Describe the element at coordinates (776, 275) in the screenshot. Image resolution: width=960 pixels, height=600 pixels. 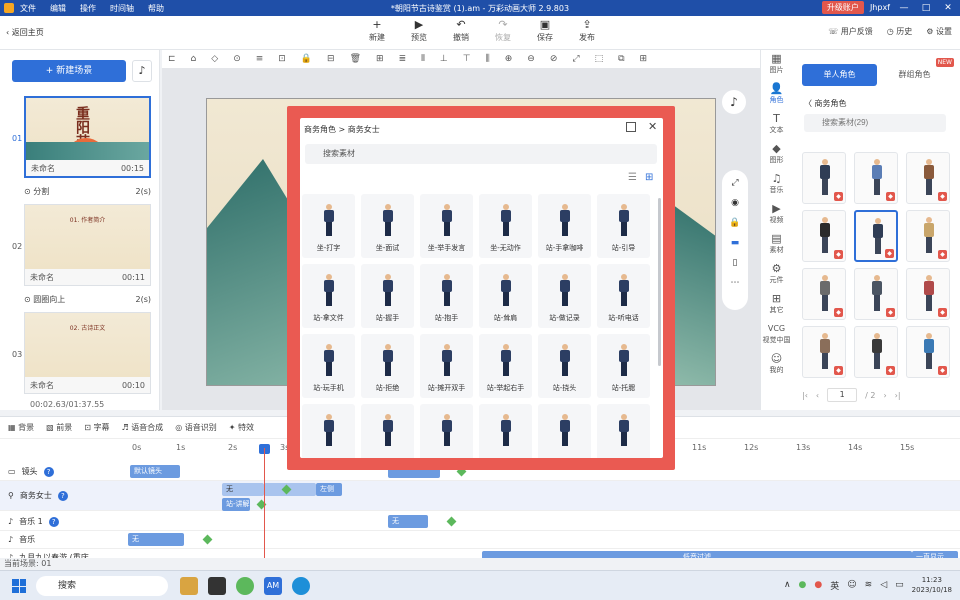
I see `category-7: ⚙ 元件` at that location.